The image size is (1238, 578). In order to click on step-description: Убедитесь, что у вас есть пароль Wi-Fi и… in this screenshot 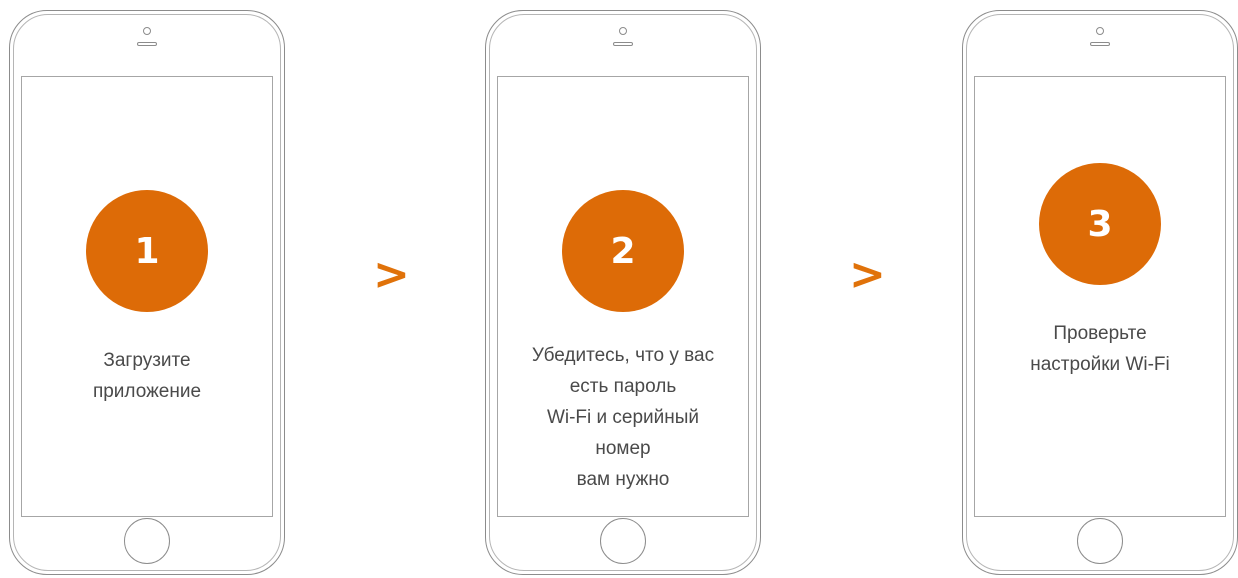, I will do `click(623, 417)`.